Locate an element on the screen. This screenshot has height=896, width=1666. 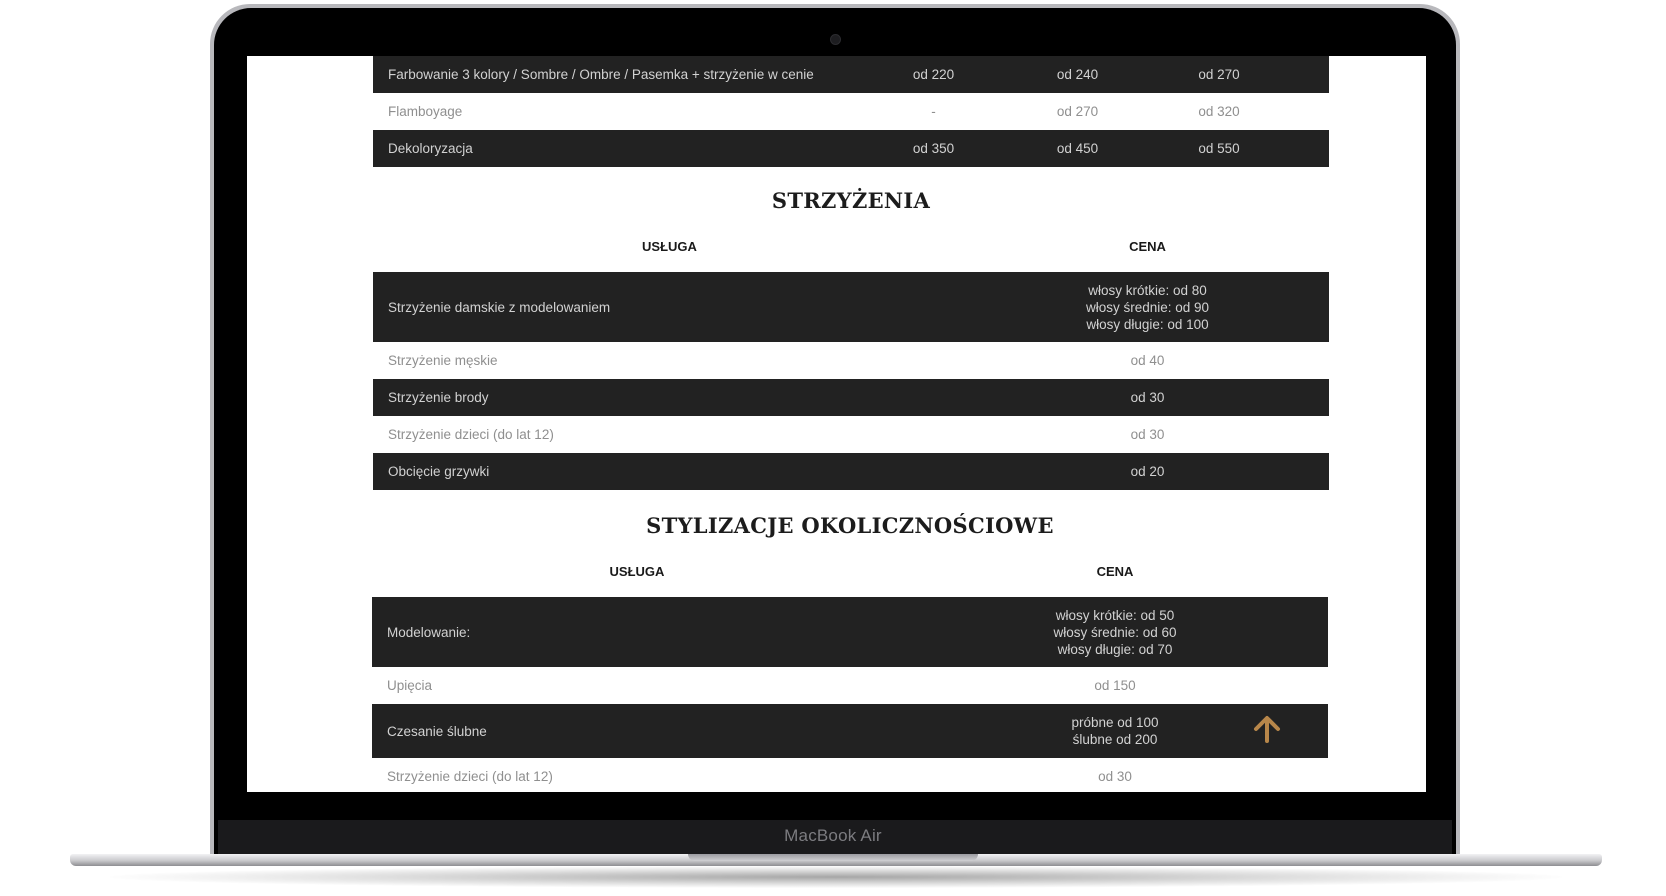
table-row: Obcięcie grzywki od 20 is located at coordinates (851, 471).